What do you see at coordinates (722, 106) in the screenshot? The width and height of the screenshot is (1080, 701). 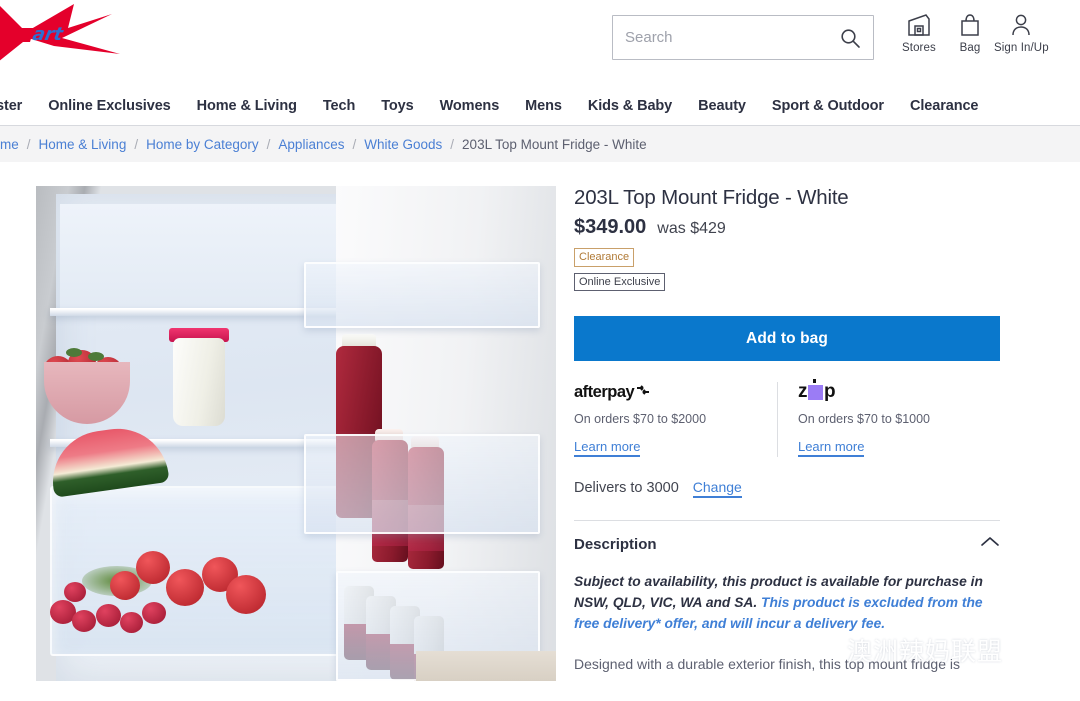 I see `nav-item-beauty: Beauty` at bounding box center [722, 106].